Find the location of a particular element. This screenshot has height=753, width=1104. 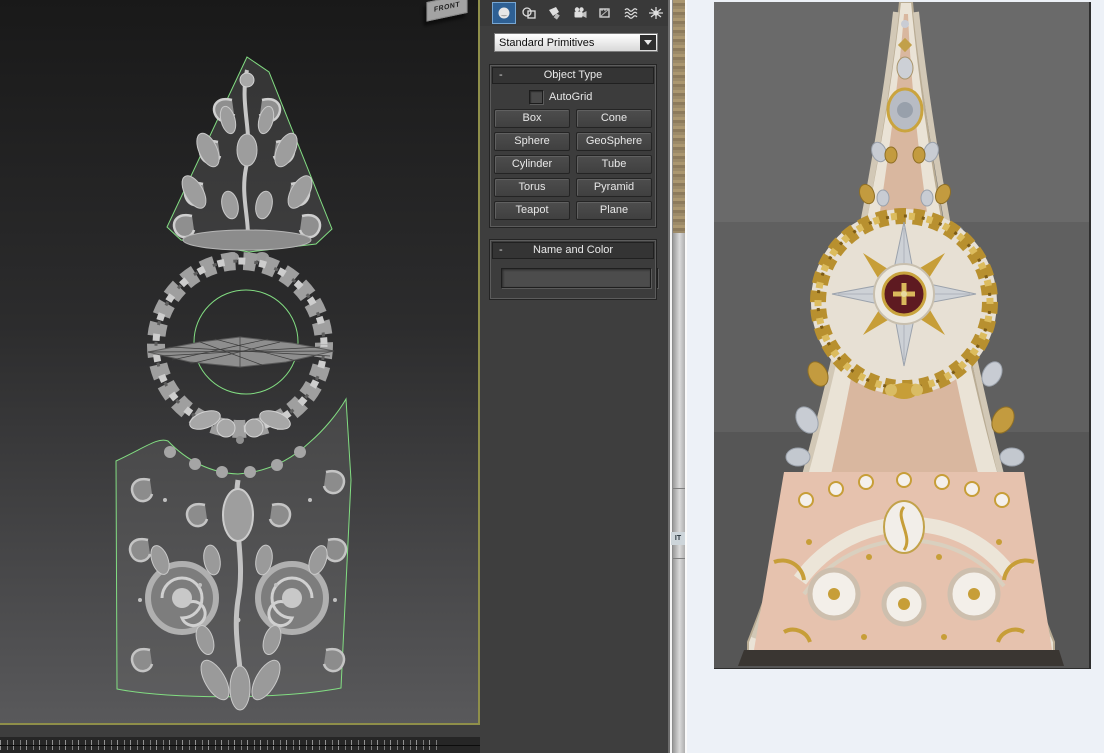

primitives-dropdown: Standard Primitives is located at coordinates (576, 42).